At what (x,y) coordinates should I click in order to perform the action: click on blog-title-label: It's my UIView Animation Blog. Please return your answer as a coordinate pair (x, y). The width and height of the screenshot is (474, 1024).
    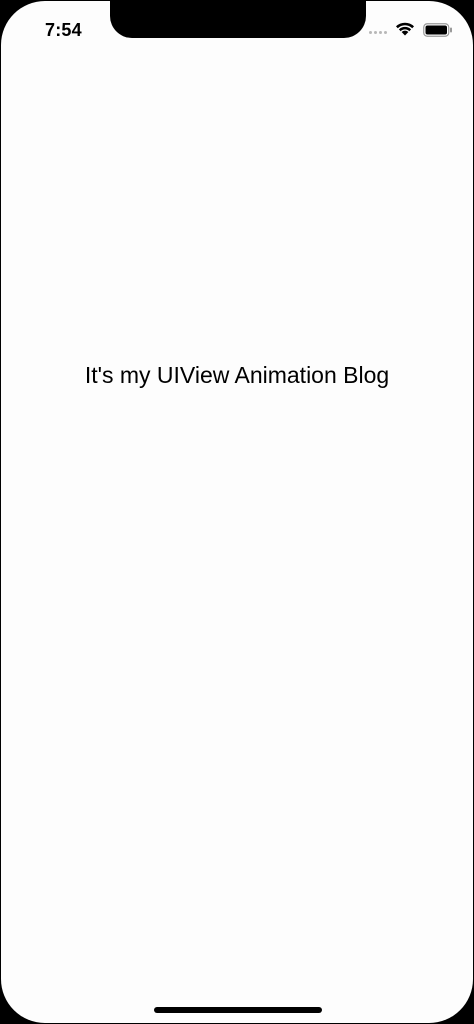
    Looking at the image, I should click on (237, 375).